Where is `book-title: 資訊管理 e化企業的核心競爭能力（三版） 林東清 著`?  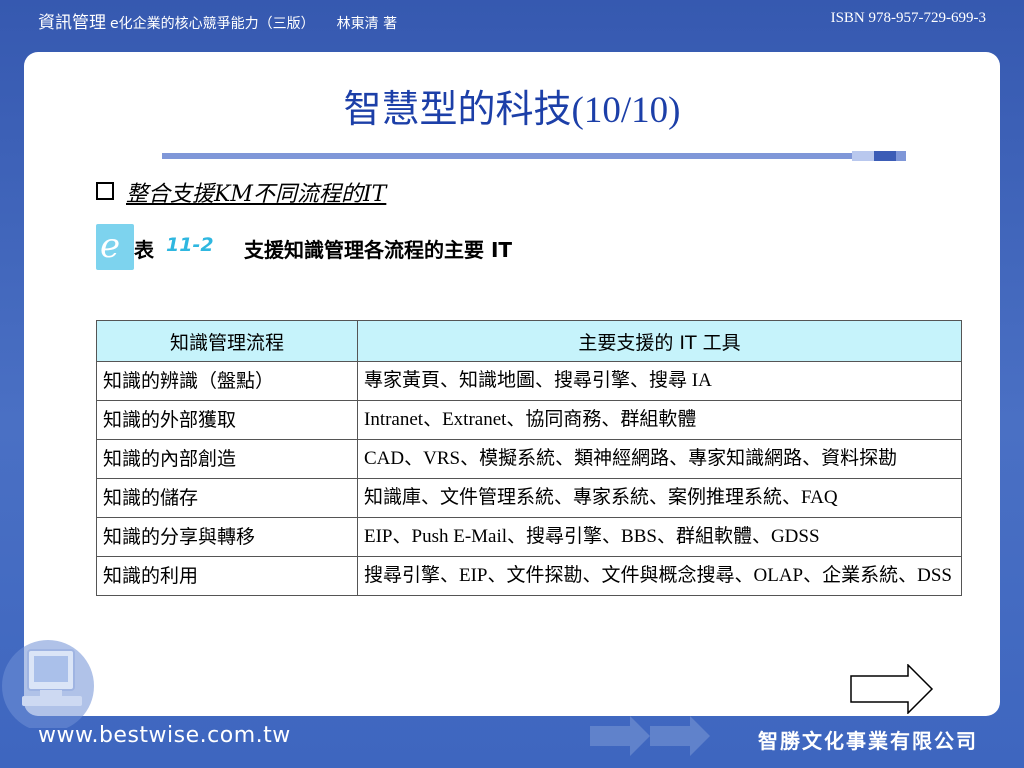 book-title: 資訊管理 e化企業的核心競爭能力（三版） 林東清 著 is located at coordinates (217, 20).